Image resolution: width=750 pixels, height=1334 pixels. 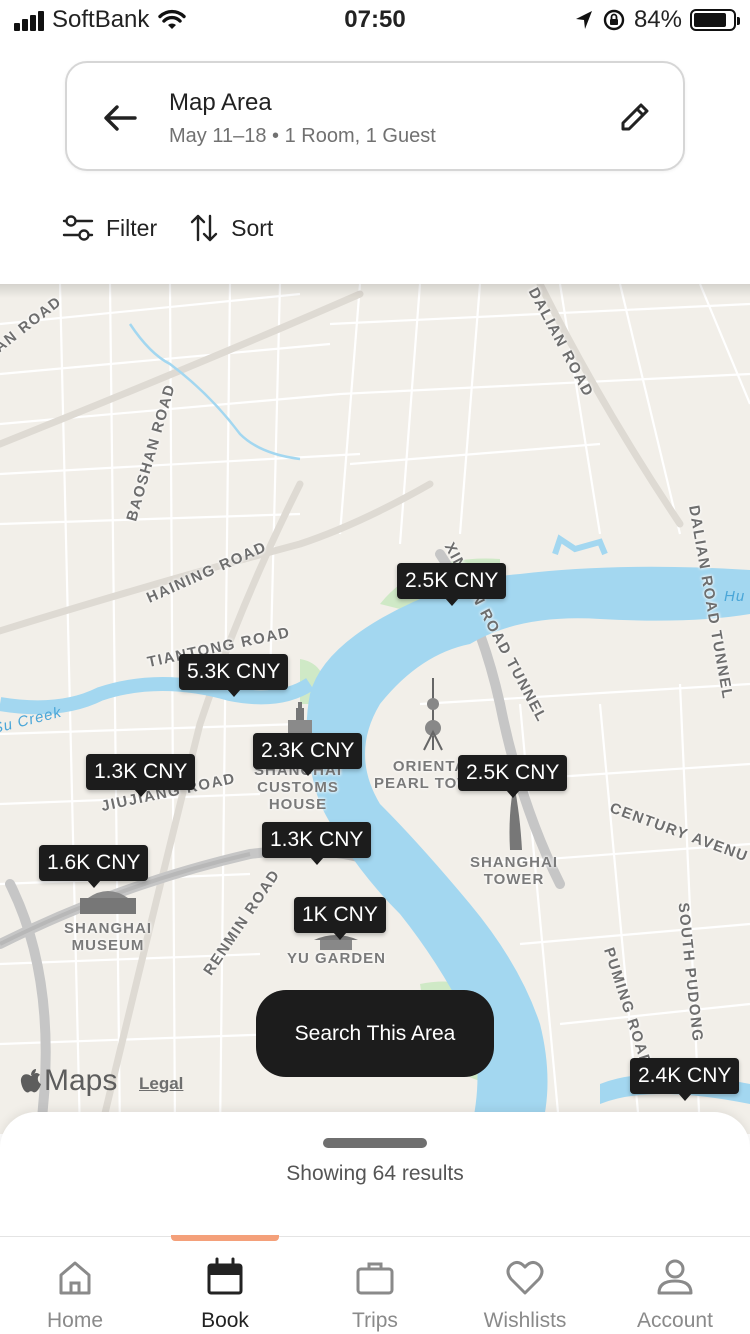 I want to click on results-count: Showing 64 results, so click(x=375, y=1173).